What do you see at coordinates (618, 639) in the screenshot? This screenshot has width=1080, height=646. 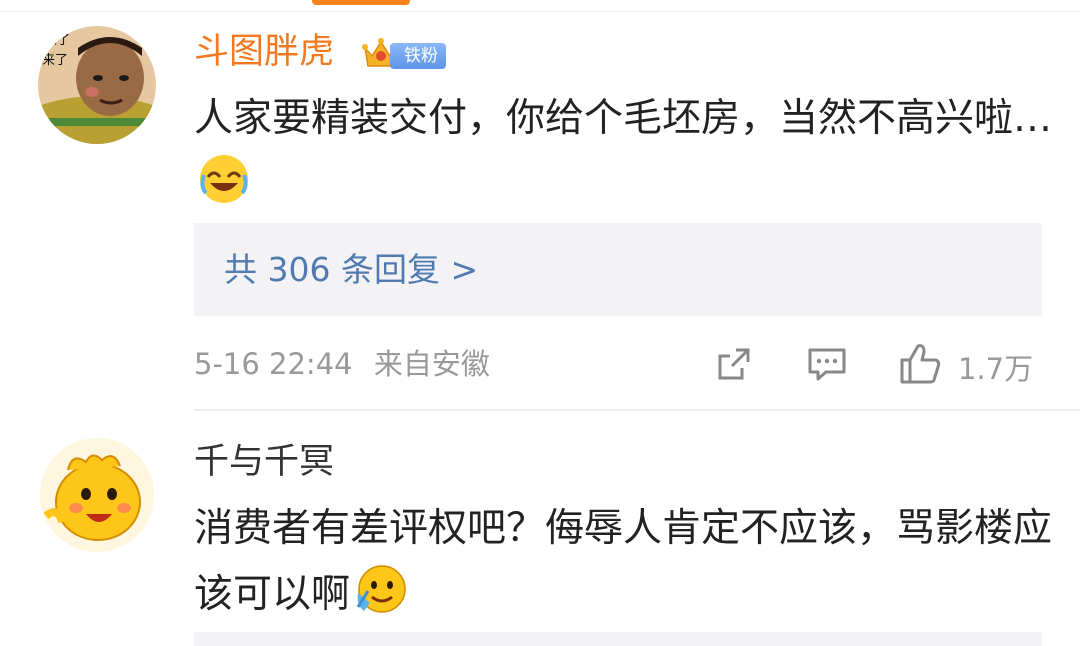 I see `replies-panel` at bounding box center [618, 639].